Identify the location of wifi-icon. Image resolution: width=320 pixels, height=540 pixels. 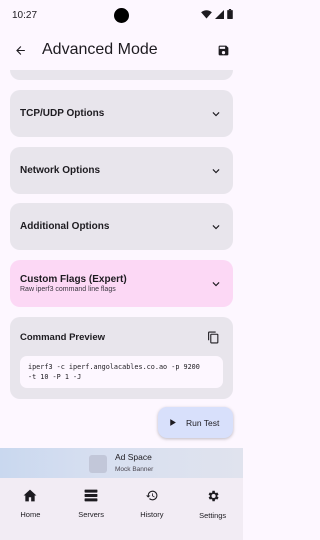
(206, 14).